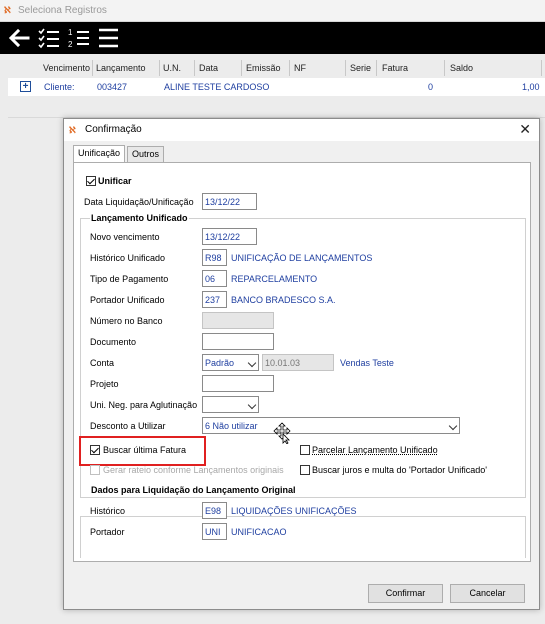  I want to click on window-titlebar: ℵ Seleciona Registros, so click(272, 11).